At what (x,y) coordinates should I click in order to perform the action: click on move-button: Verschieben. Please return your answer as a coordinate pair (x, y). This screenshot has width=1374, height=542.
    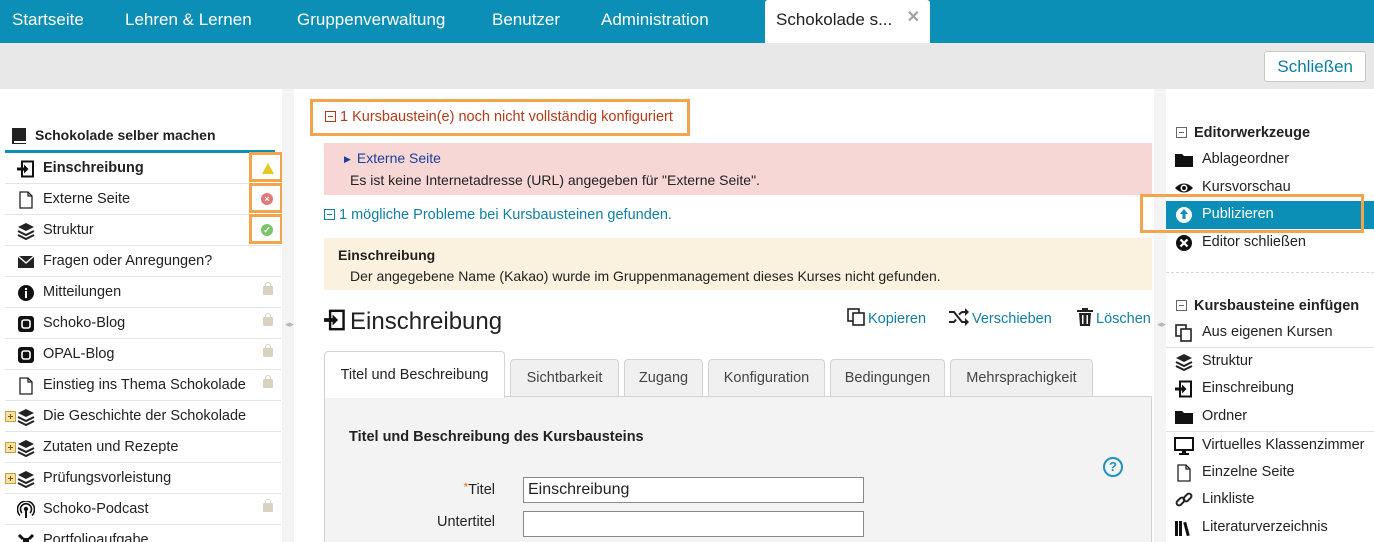
    Looking at the image, I should click on (1000, 318).